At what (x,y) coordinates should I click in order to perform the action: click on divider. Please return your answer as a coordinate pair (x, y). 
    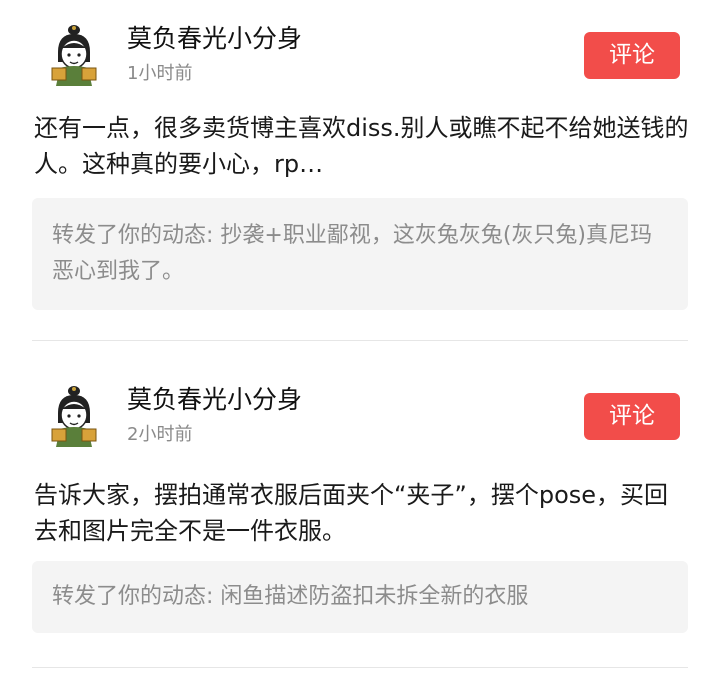
    Looking at the image, I should click on (360, 667).